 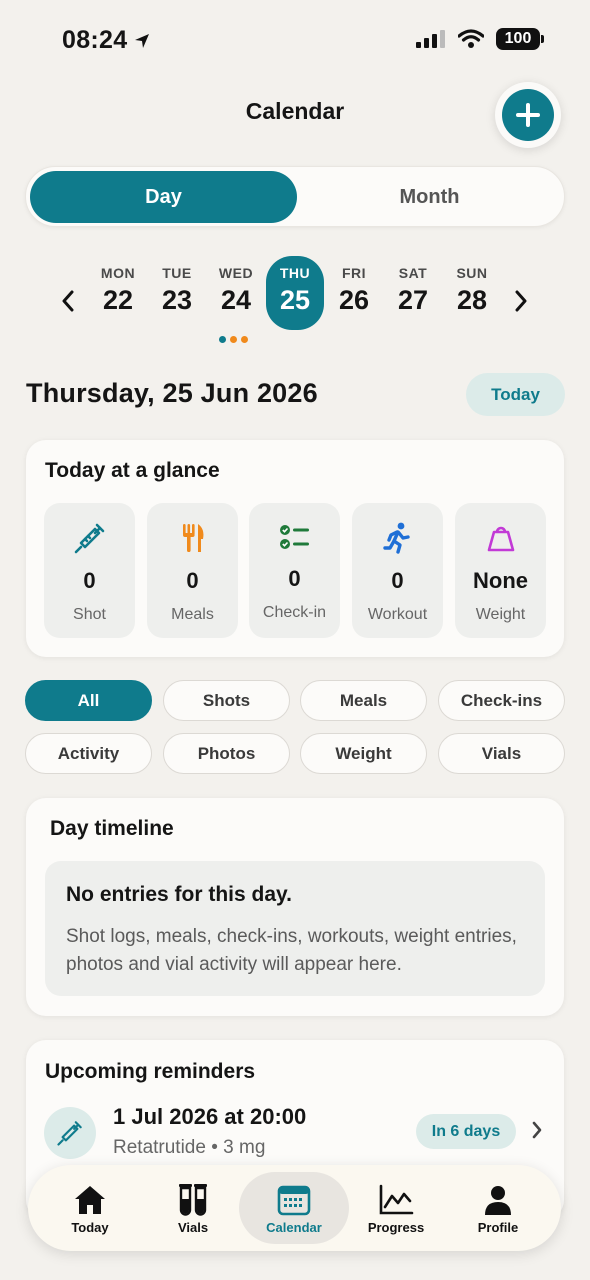 I want to click on bottom-tab-bar: Today Vials Calendar Progress Profile, so click(x=294, y=1208).